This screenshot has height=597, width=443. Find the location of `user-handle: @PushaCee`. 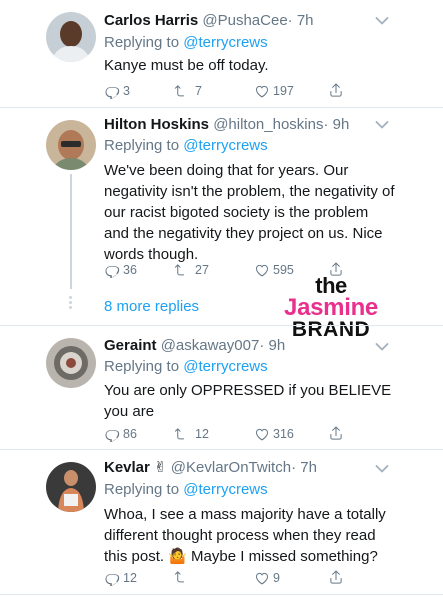

user-handle: @PushaCee is located at coordinates (244, 20).